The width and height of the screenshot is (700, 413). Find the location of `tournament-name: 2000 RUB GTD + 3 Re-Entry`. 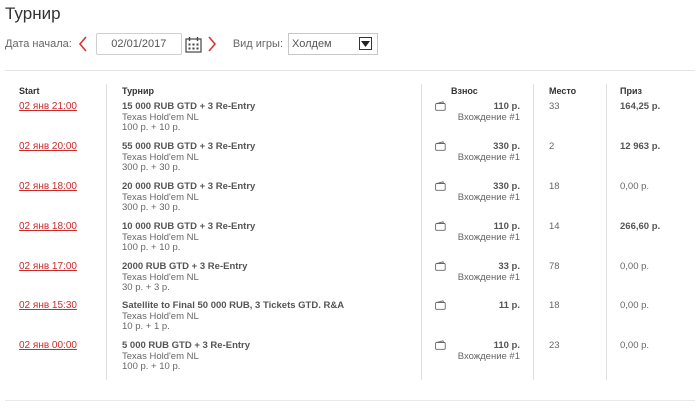

tournament-name: 2000 RUB GTD + 3 Re-Entry is located at coordinates (185, 266).